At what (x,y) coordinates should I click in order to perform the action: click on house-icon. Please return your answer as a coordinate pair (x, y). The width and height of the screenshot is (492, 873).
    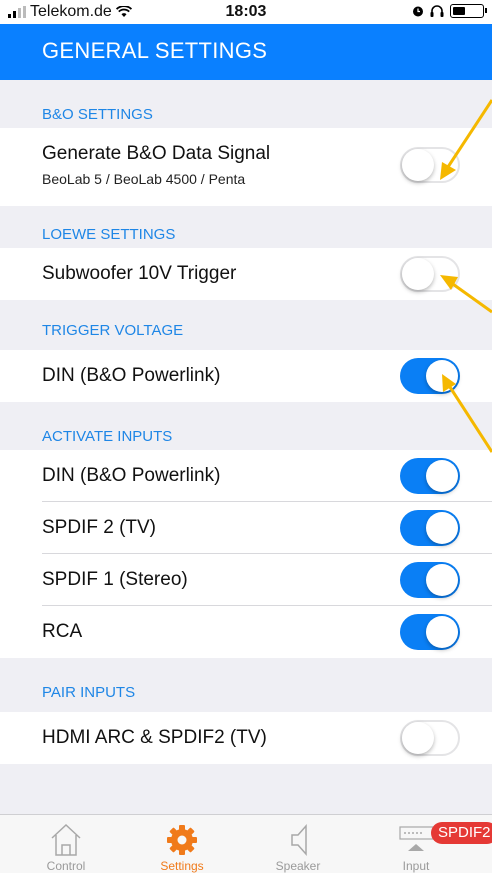
    Looking at the image, I should click on (66, 839).